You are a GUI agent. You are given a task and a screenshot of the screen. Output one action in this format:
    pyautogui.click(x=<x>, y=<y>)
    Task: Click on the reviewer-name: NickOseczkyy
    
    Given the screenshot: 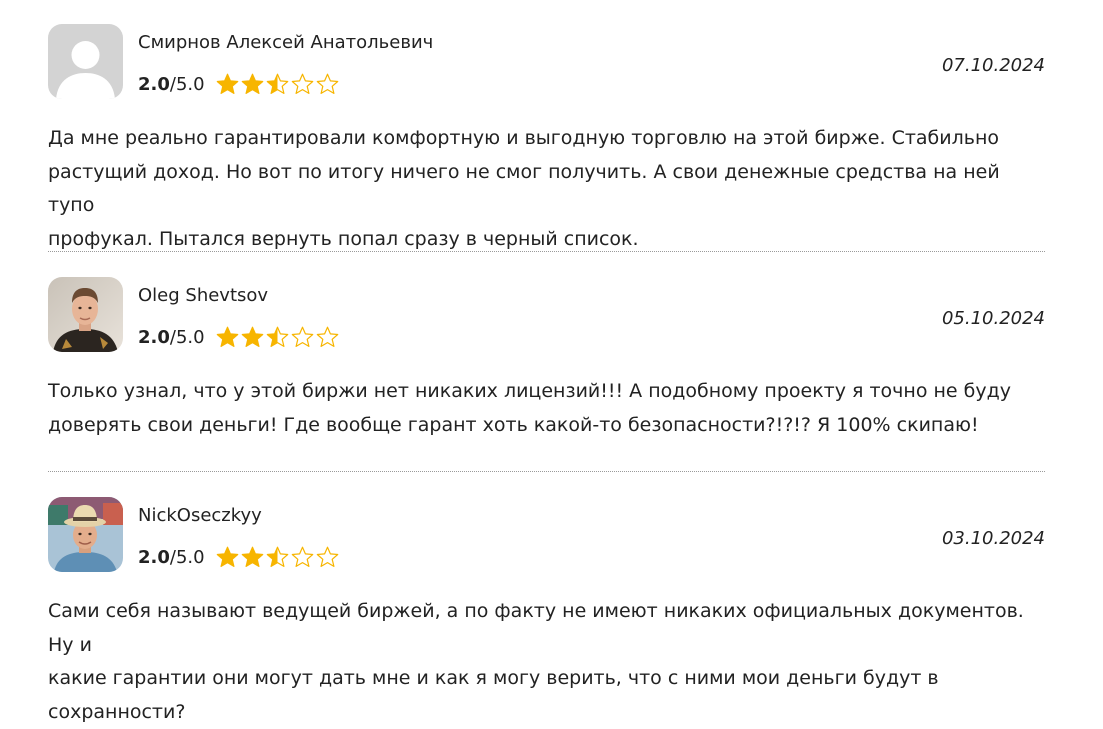 What is the action you would take?
    pyautogui.click(x=200, y=515)
    